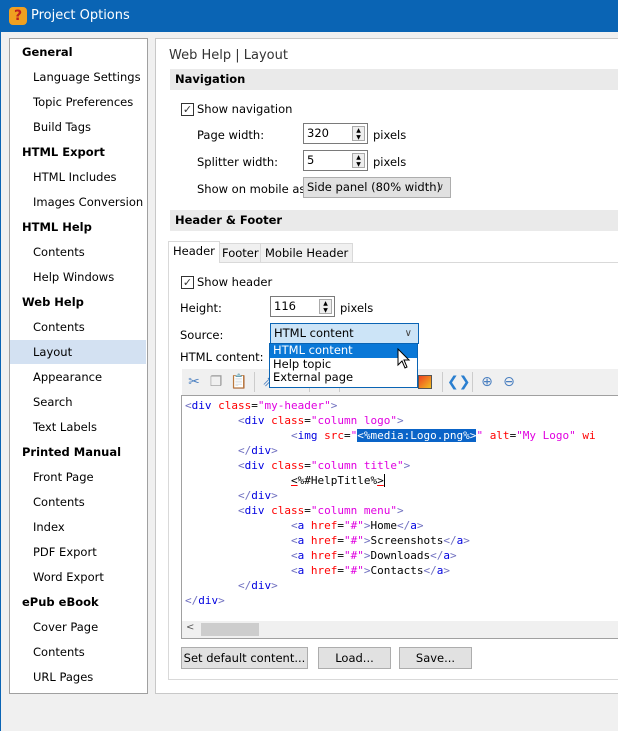 The image size is (618, 731). What do you see at coordinates (509, 382) in the screenshot?
I see `zoom-out-icon: ⊖` at bounding box center [509, 382].